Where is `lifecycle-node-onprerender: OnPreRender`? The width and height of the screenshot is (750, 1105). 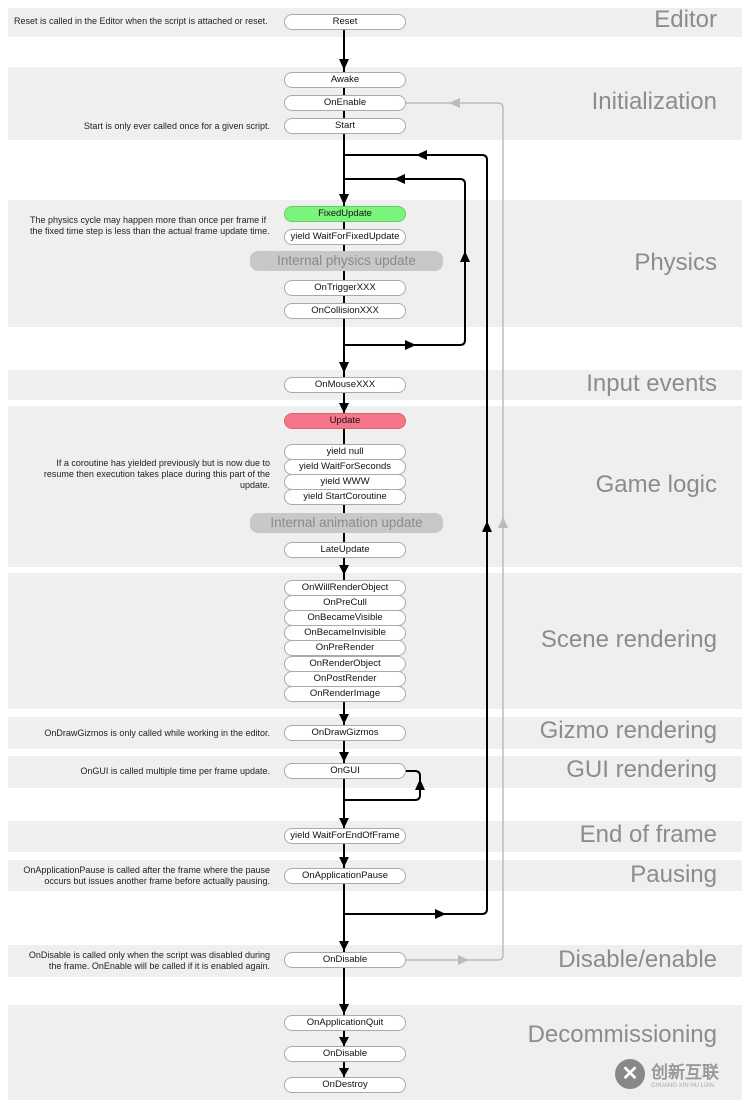 lifecycle-node-onprerender: OnPreRender is located at coordinates (345, 648).